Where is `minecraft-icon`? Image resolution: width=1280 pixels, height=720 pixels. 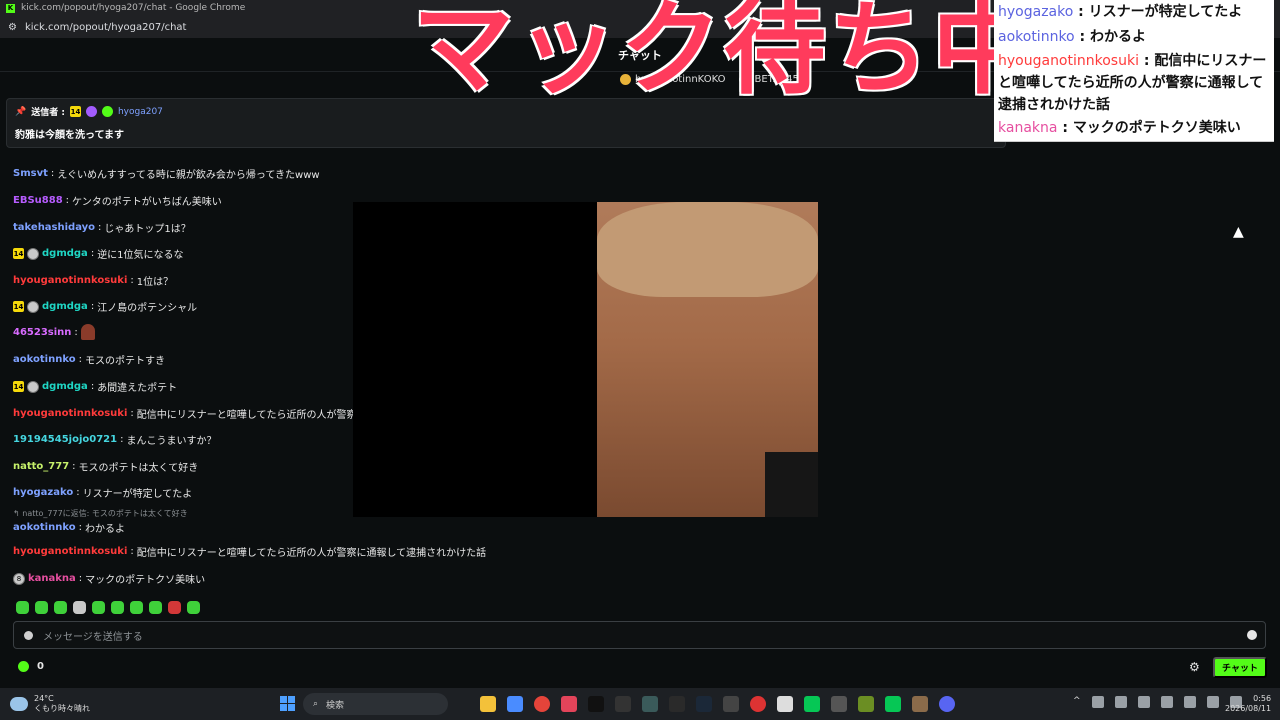
minecraft-icon is located at coordinates (866, 704).